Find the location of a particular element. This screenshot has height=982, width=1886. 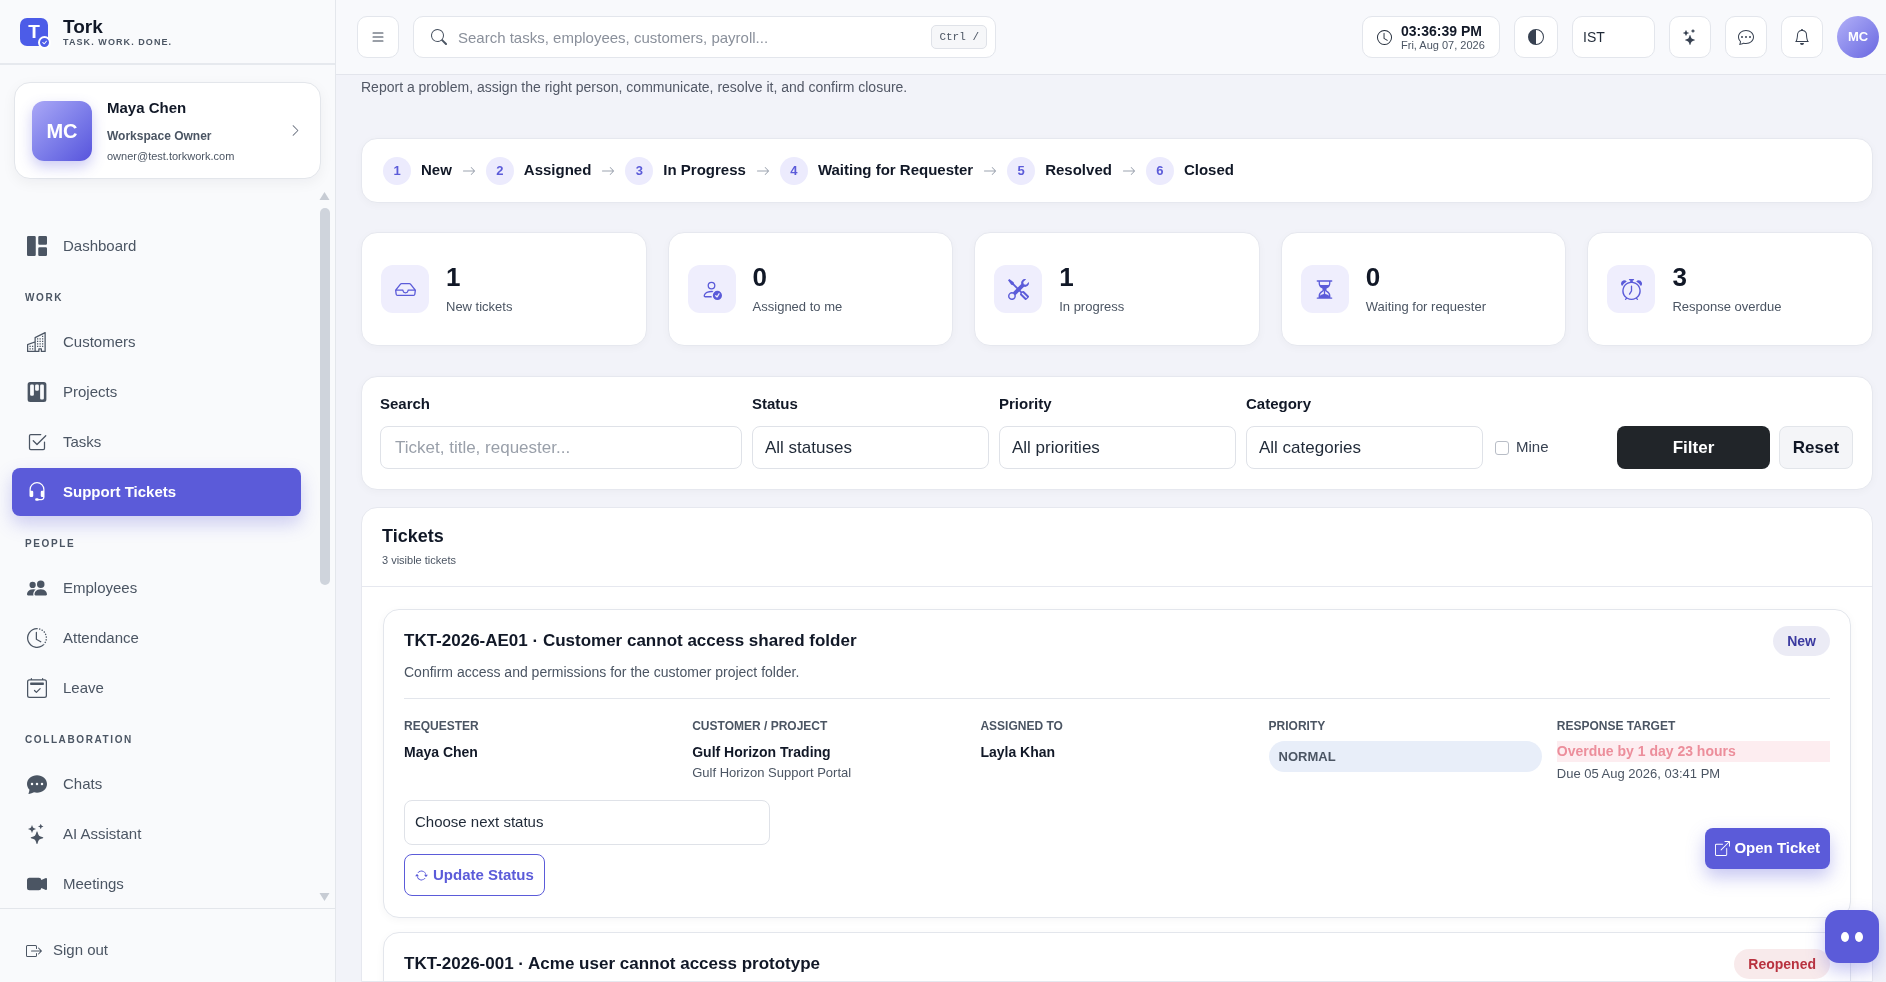

messages-button is located at coordinates (1746, 37).